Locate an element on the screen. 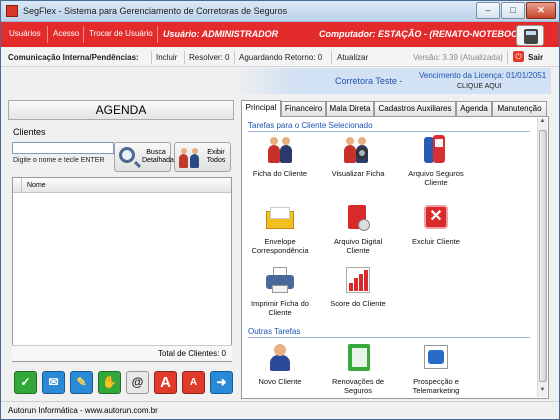 The height and width of the screenshot is (420, 560). tile-excluir-cliente: ✕ Excluir Cliente is located at coordinates (436, 224).